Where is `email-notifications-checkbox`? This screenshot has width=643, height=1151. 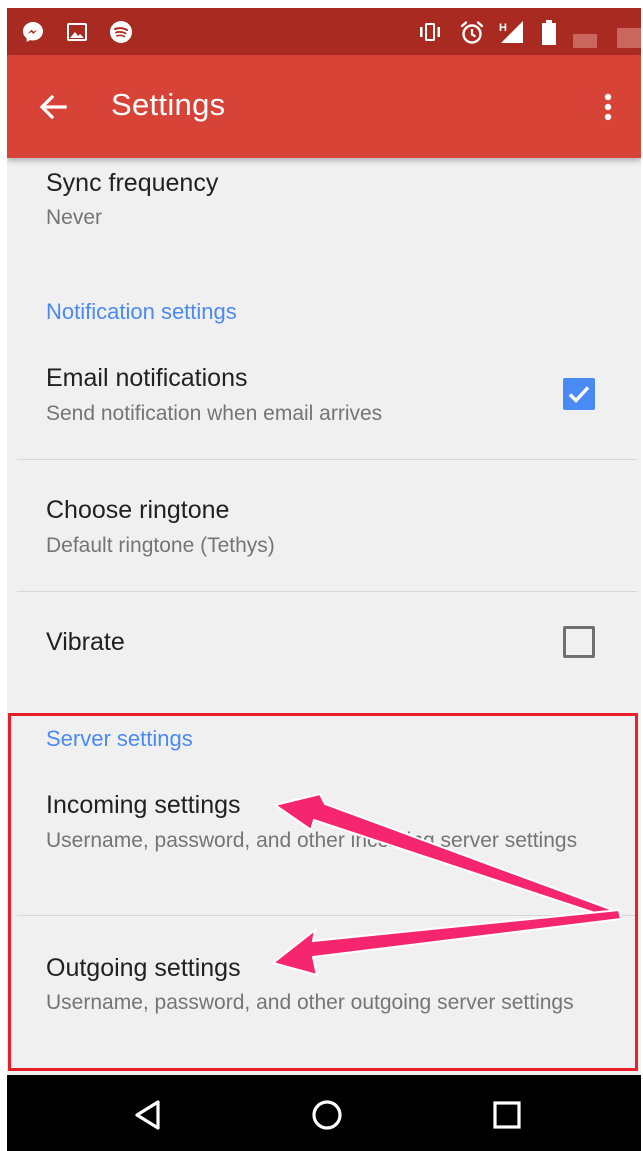 email-notifications-checkbox is located at coordinates (579, 394).